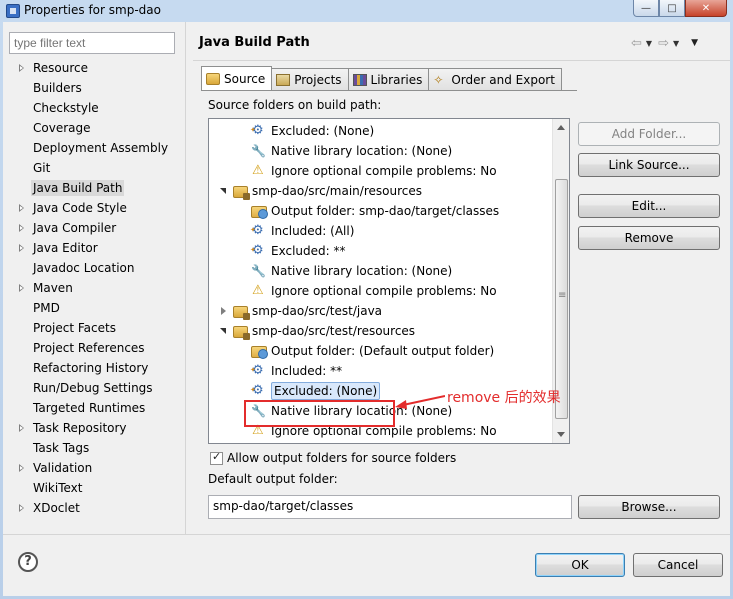  Describe the element at coordinates (649, 43) in the screenshot. I see `back-dropdown-icon: ▼` at that location.